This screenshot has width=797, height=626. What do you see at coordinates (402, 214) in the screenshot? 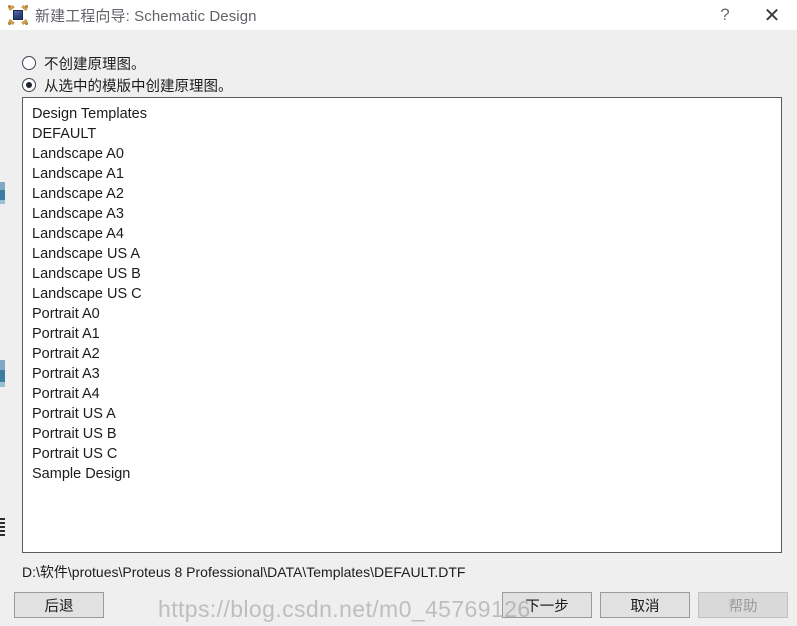
I see `list-item: Landscape A3` at bounding box center [402, 214].